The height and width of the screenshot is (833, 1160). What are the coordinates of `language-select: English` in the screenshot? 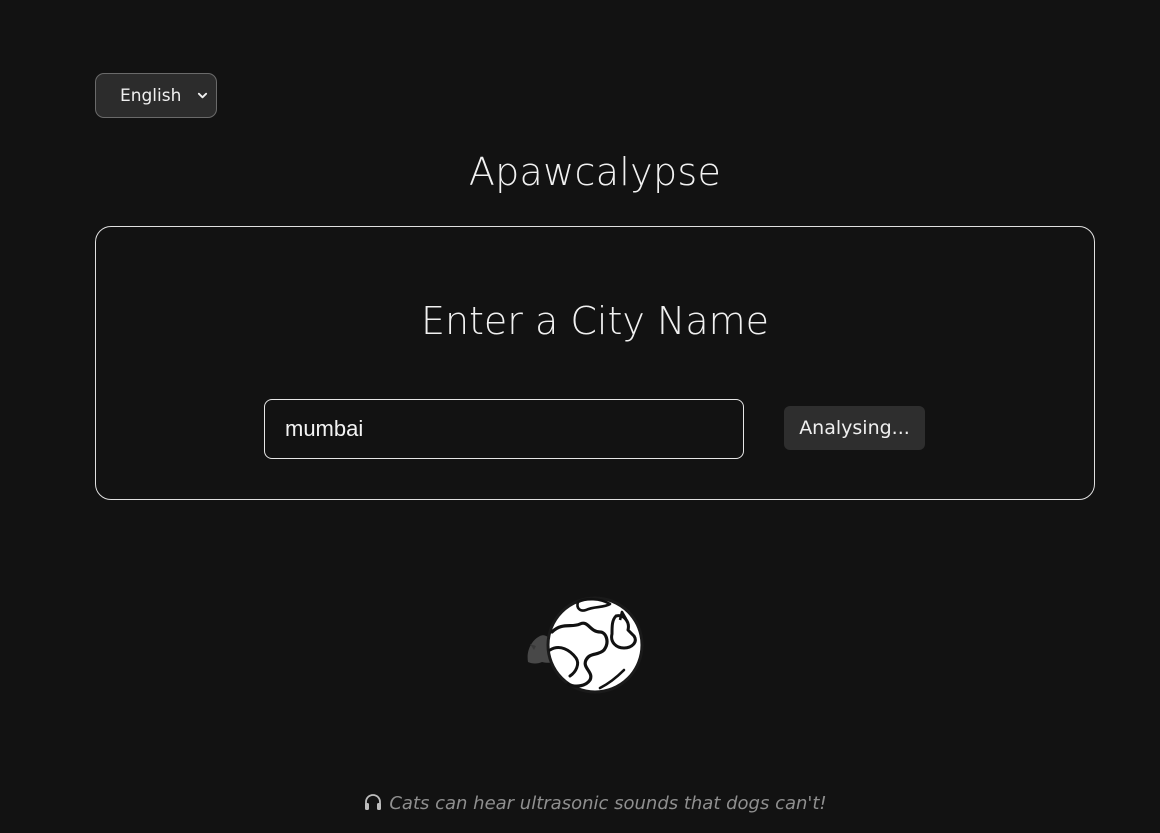 It's located at (156, 95).